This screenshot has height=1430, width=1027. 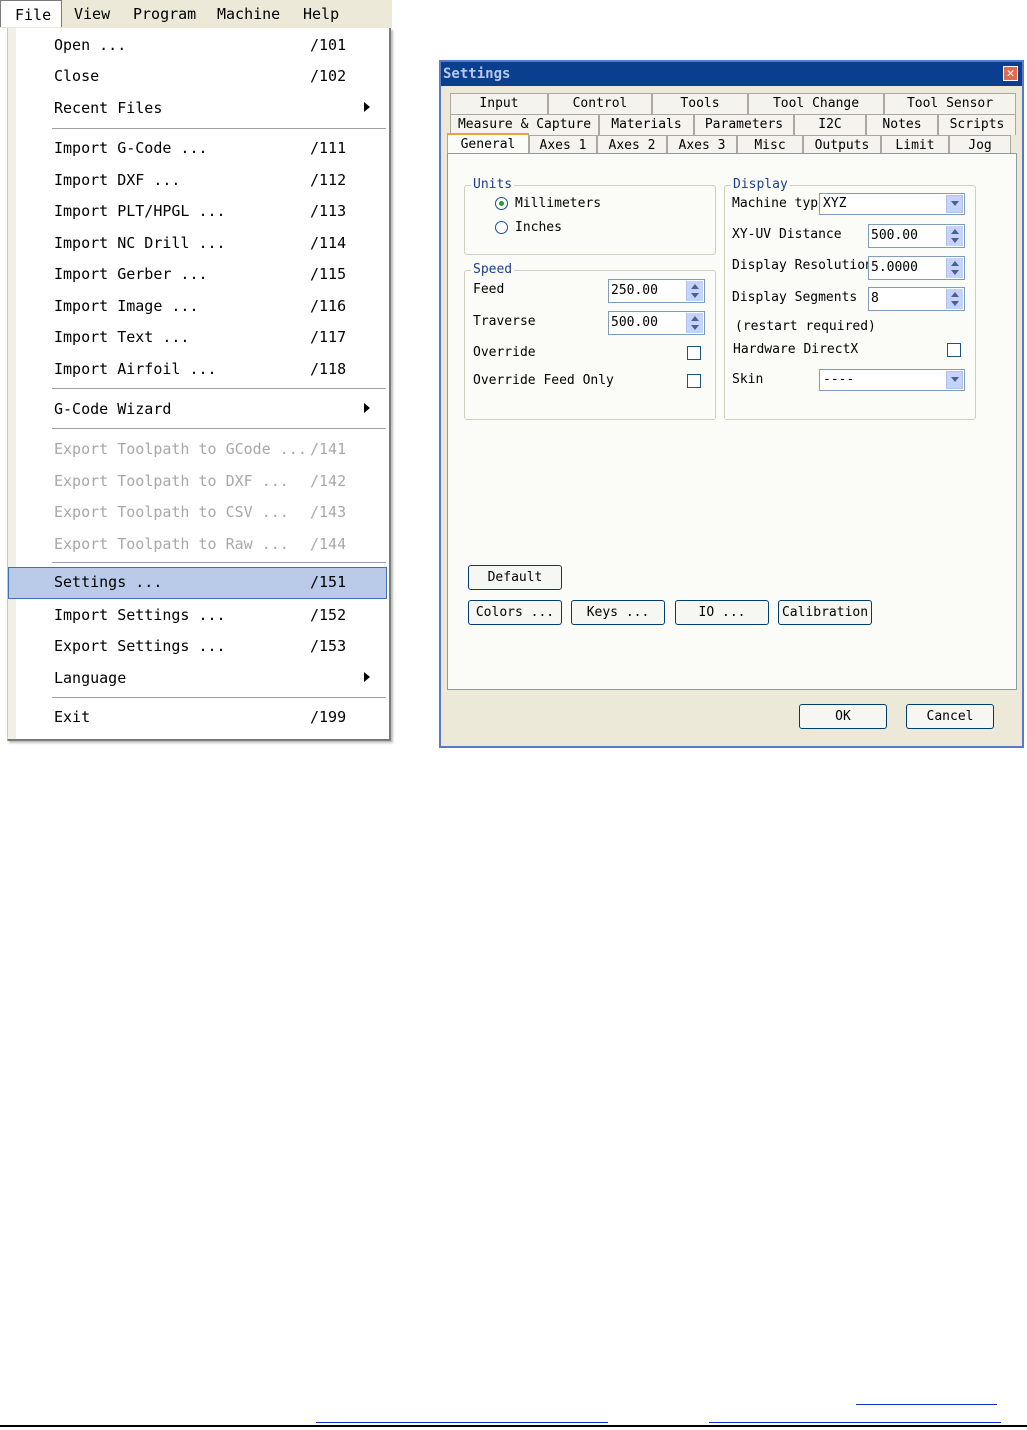 I want to click on menu-item-import-gerber: Import Gerber ... /115, so click(x=198, y=274).